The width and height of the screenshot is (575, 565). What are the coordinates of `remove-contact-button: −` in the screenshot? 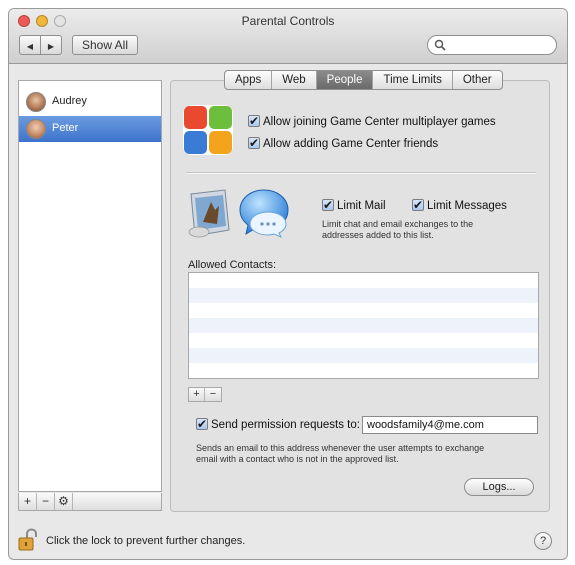 It's located at (213, 394).